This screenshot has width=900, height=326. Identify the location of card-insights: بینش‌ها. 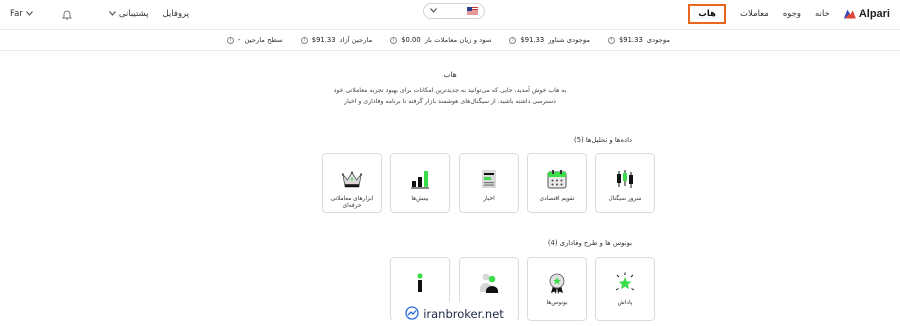
(420, 183).